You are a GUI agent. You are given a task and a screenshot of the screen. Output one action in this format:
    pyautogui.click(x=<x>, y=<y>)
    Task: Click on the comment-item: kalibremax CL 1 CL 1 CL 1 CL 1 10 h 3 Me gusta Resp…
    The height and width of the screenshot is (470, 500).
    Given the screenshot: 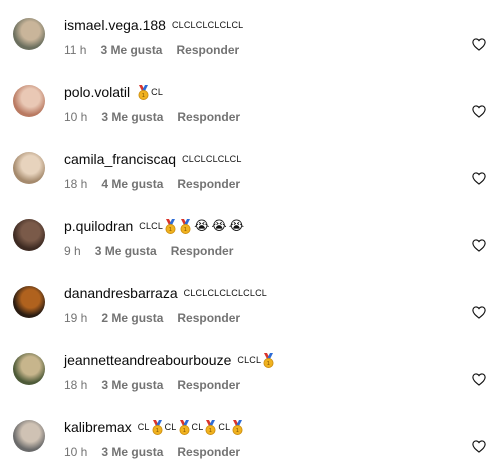 What is the action you would take?
    pyautogui.click(x=250, y=444)
    